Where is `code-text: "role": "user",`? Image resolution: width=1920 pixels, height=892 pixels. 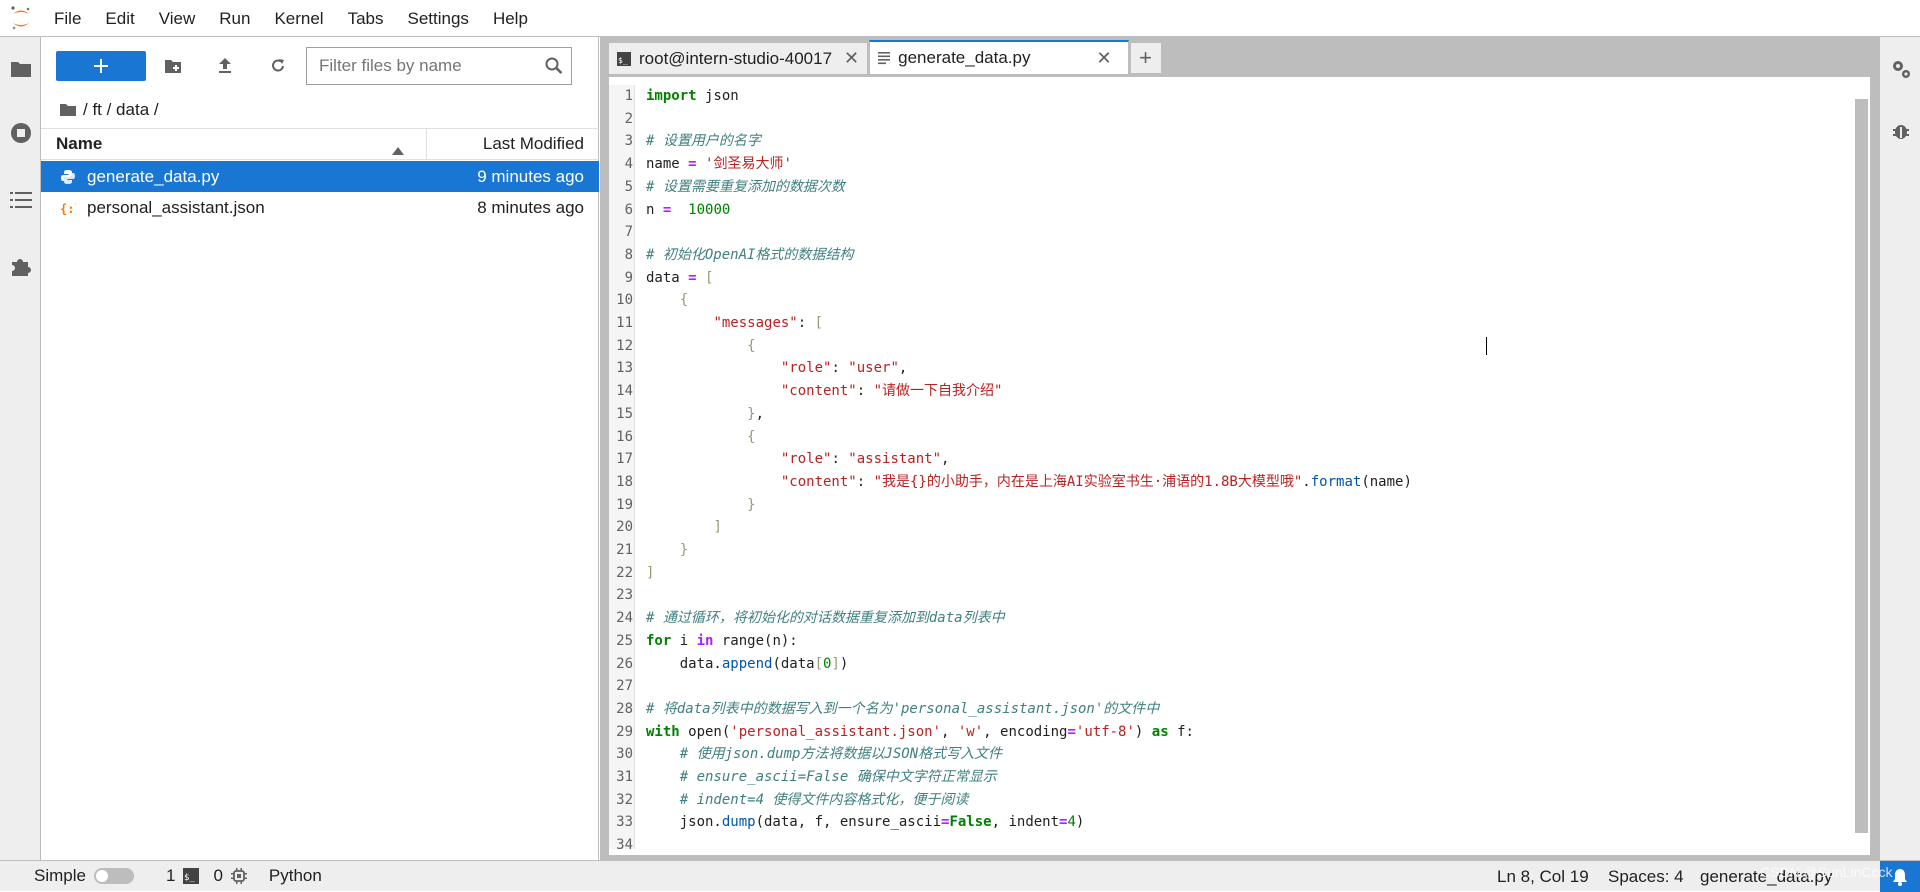
code-text: "role": "user", is located at coordinates (844, 368).